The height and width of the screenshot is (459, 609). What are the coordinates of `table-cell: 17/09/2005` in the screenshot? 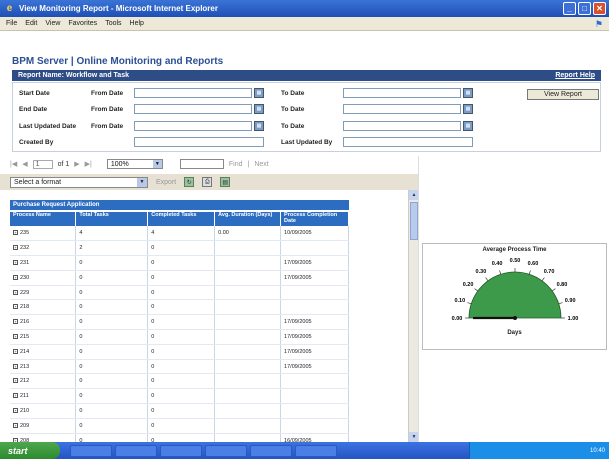 It's located at (314, 367).